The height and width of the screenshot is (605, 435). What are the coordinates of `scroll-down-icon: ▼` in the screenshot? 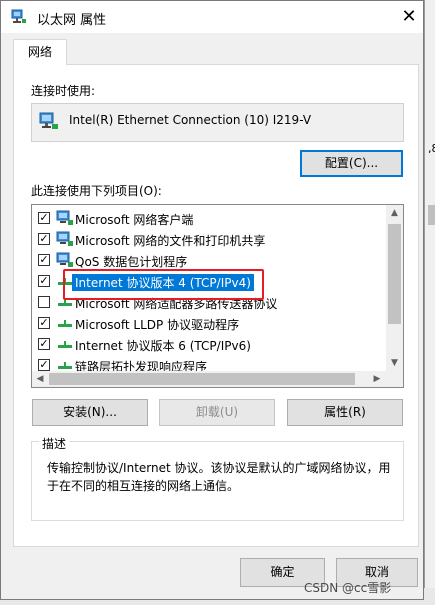 It's located at (394, 363).